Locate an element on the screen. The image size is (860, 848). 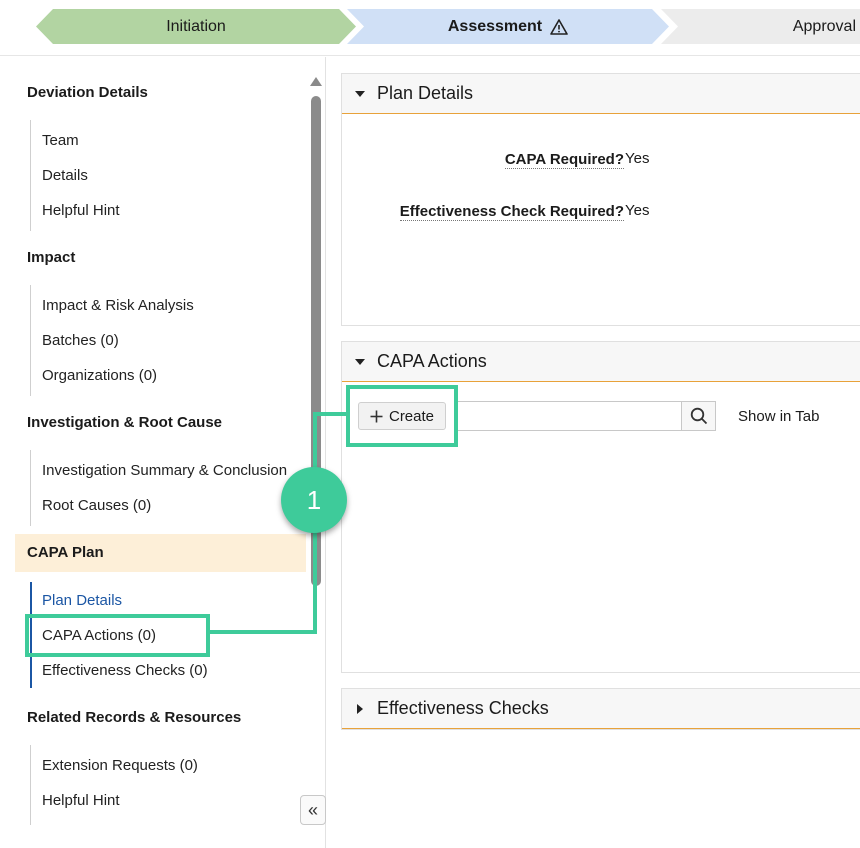
stage-label: Initiation is located at coordinates (196, 26).